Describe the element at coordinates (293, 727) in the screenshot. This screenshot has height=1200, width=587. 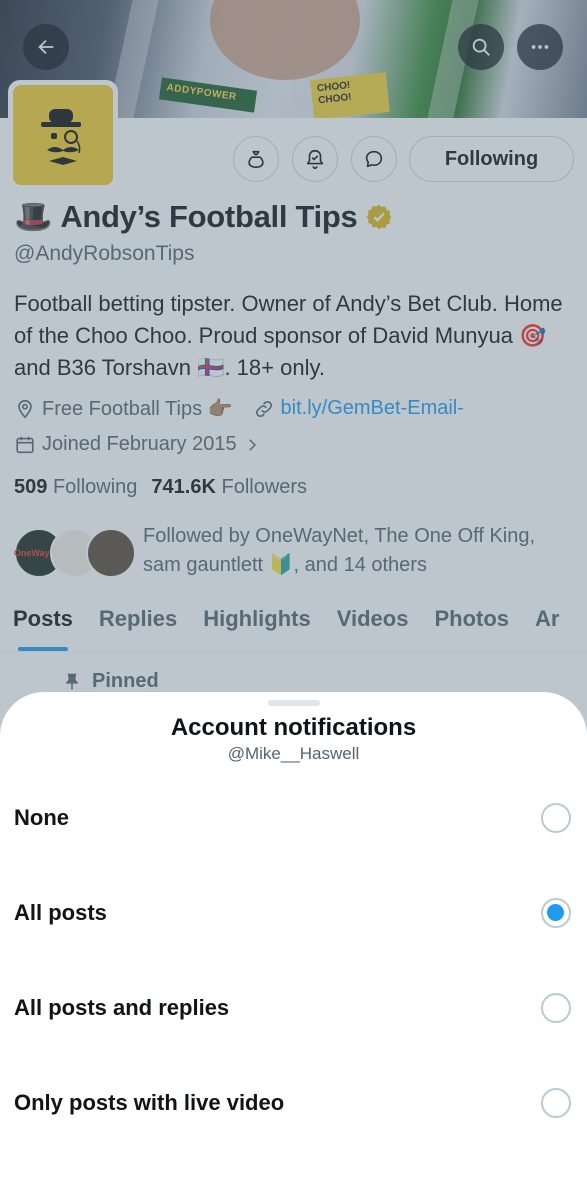
I see `sheet-title: Account notifications` at that location.